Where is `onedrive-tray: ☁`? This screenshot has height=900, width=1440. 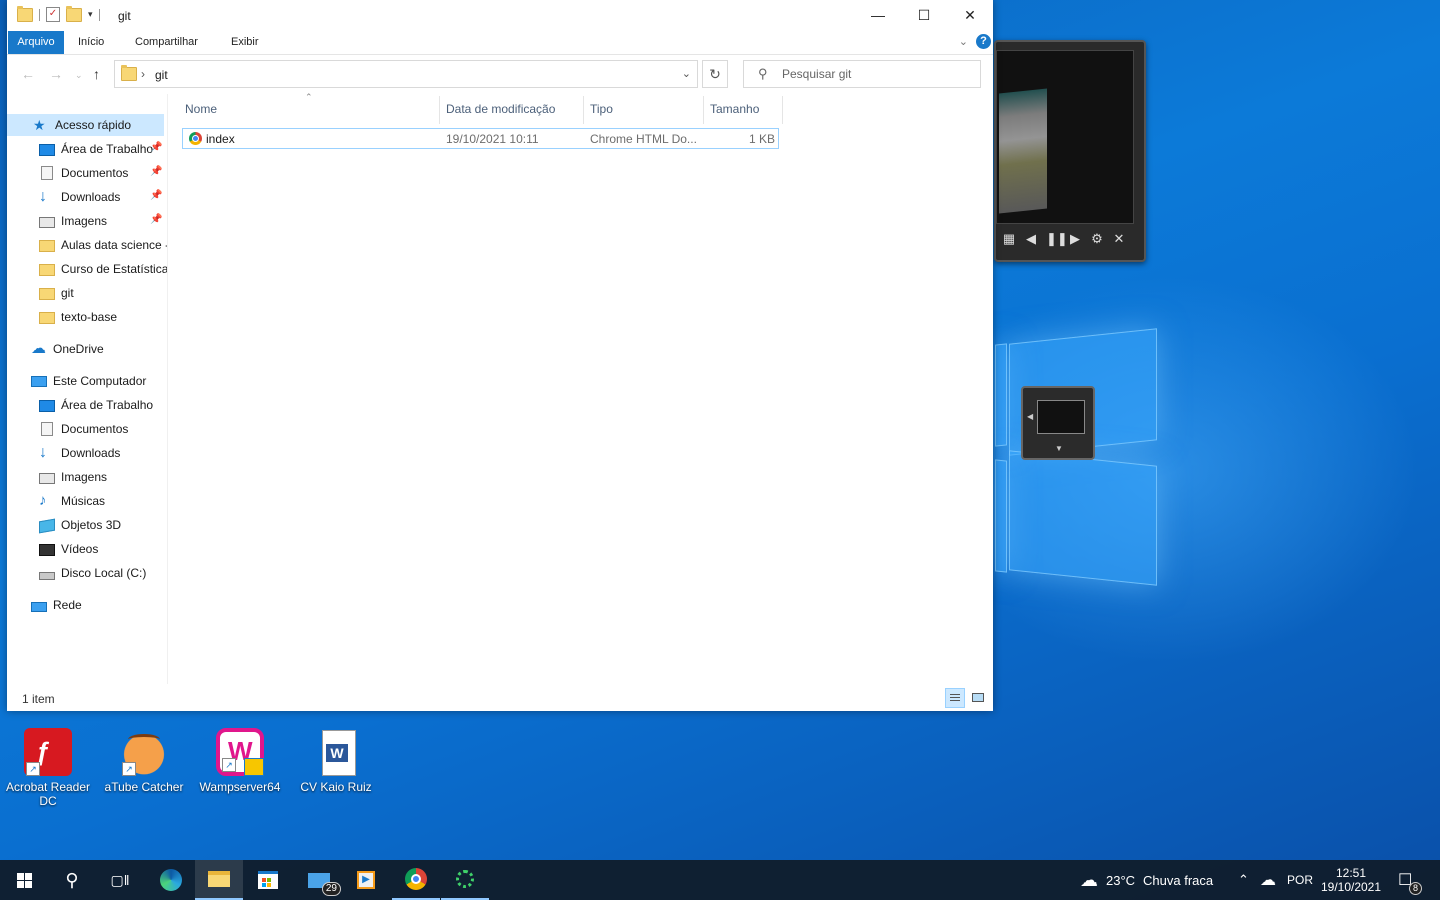 onedrive-tray: ☁ is located at coordinates (1268, 880).